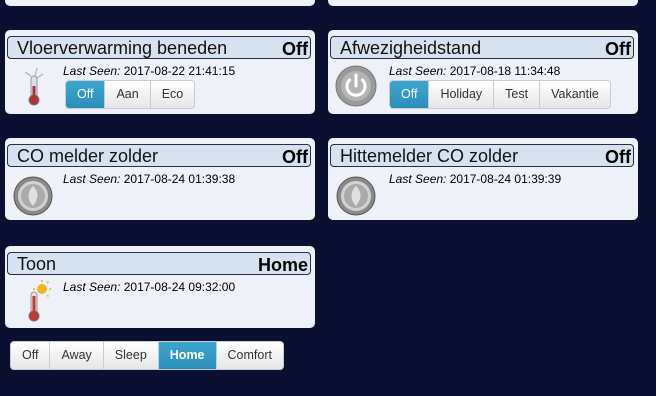 This screenshot has height=396, width=656. Describe the element at coordinates (37, 264) in the screenshot. I see `device-name: Toon` at that location.